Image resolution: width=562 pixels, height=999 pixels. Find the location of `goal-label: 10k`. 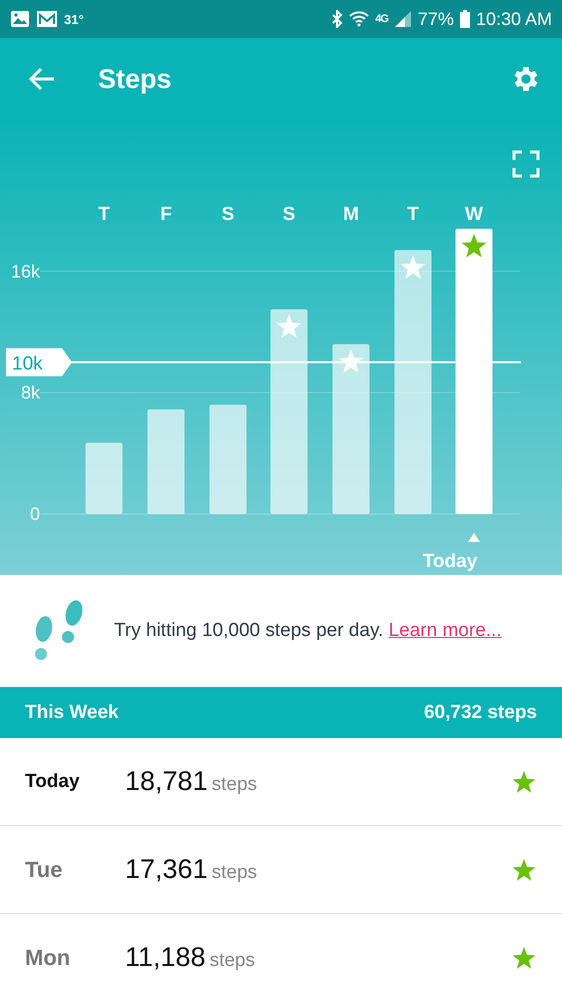

goal-label: 10k is located at coordinates (27, 363).